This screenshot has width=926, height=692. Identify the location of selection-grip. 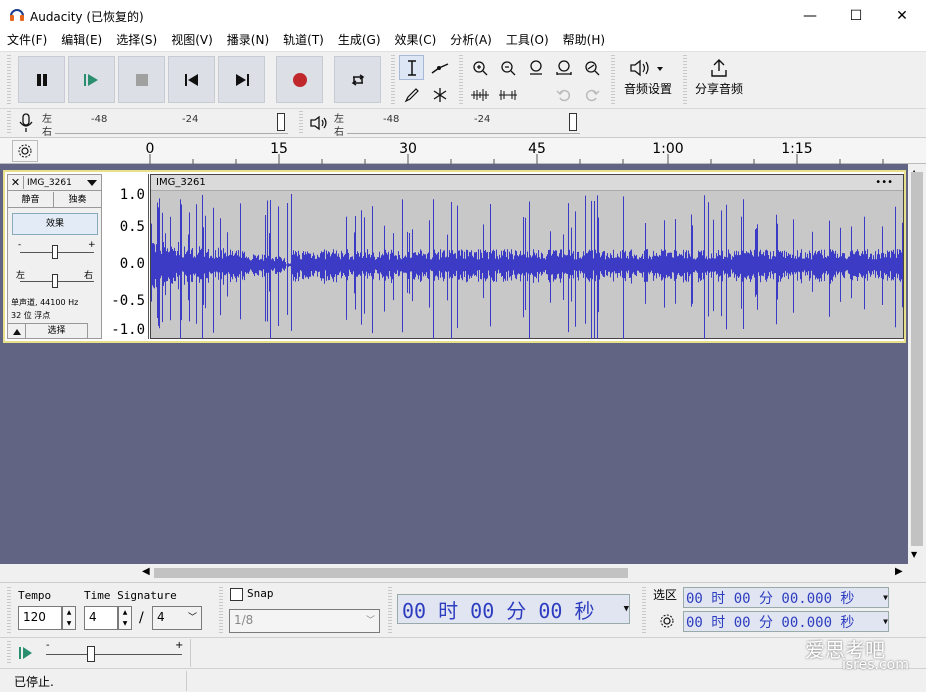
(644, 611).